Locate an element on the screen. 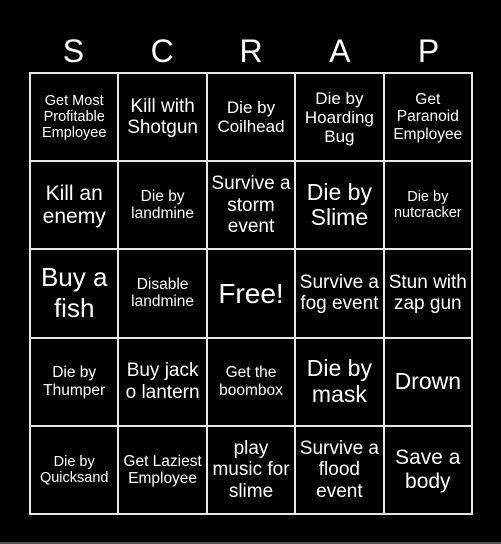 This screenshot has width=501, height=544. bingo-cell: Die by landmine is located at coordinates (162, 205).